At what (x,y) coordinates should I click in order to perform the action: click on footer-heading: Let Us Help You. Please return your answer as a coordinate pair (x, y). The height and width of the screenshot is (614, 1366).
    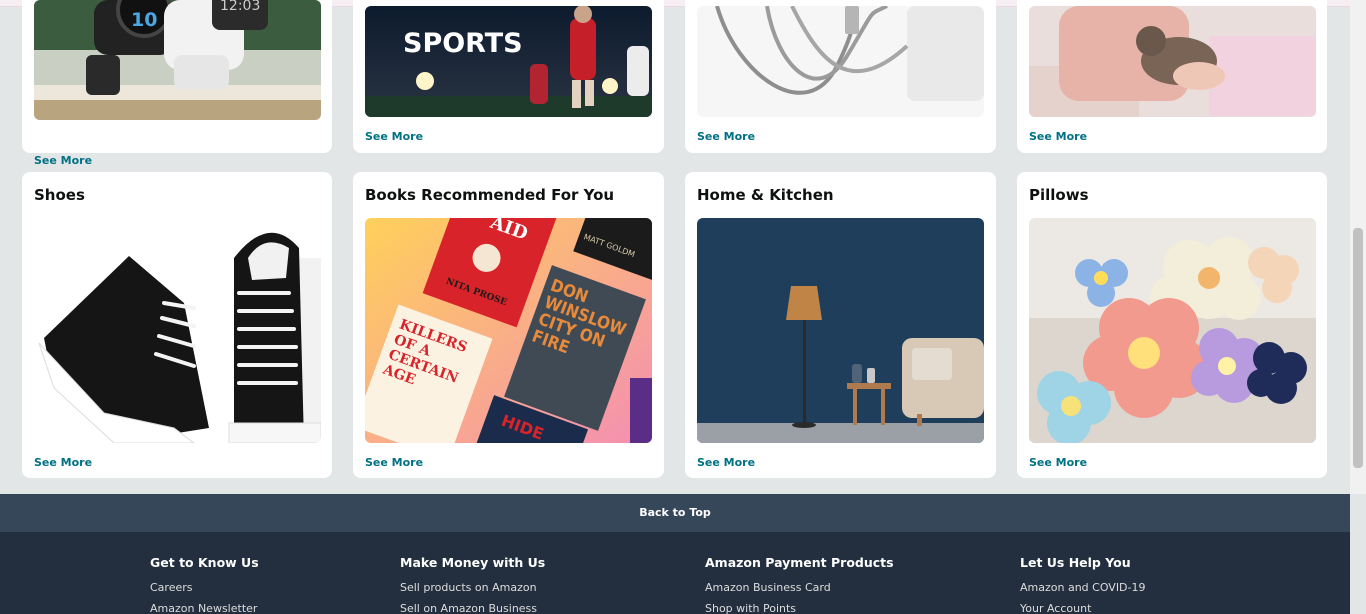
    Looking at the image, I should click on (1075, 562).